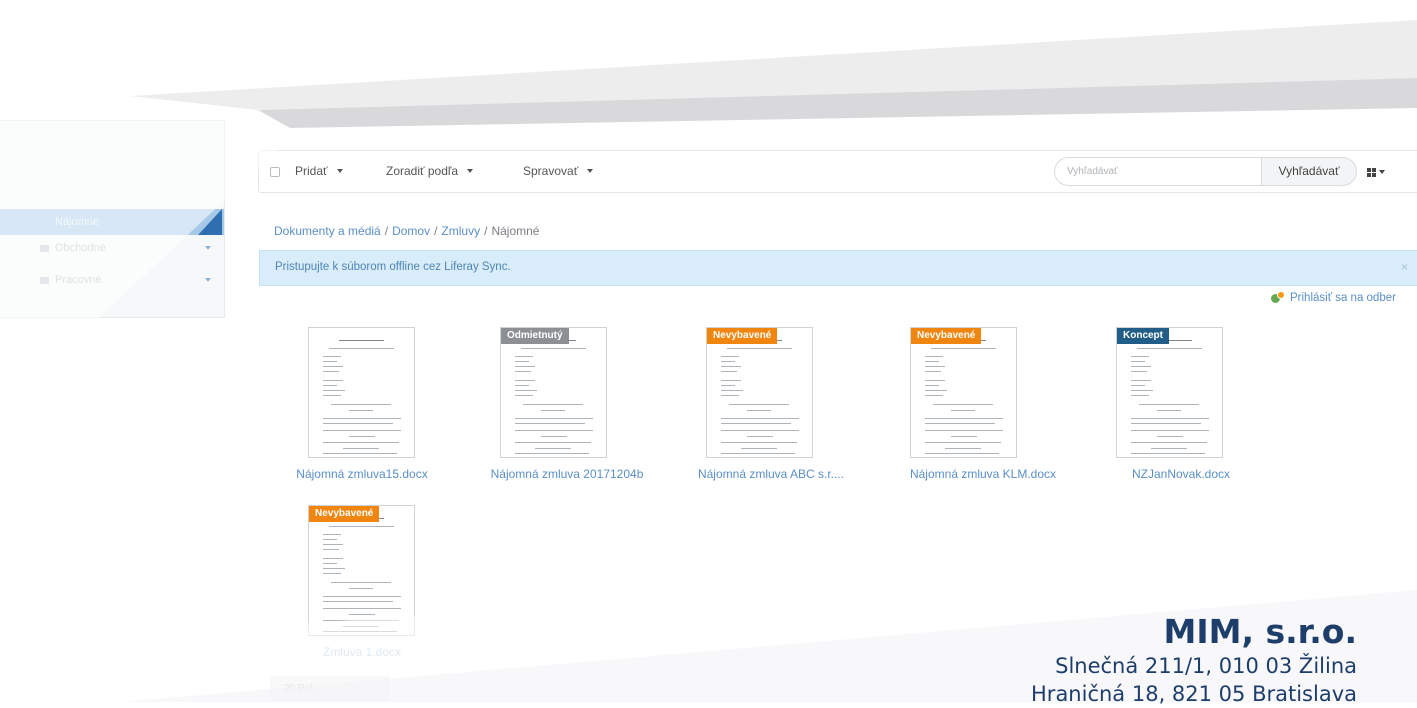  I want to click on document-title: NZJanNovak.docx, so click(1181, 474).